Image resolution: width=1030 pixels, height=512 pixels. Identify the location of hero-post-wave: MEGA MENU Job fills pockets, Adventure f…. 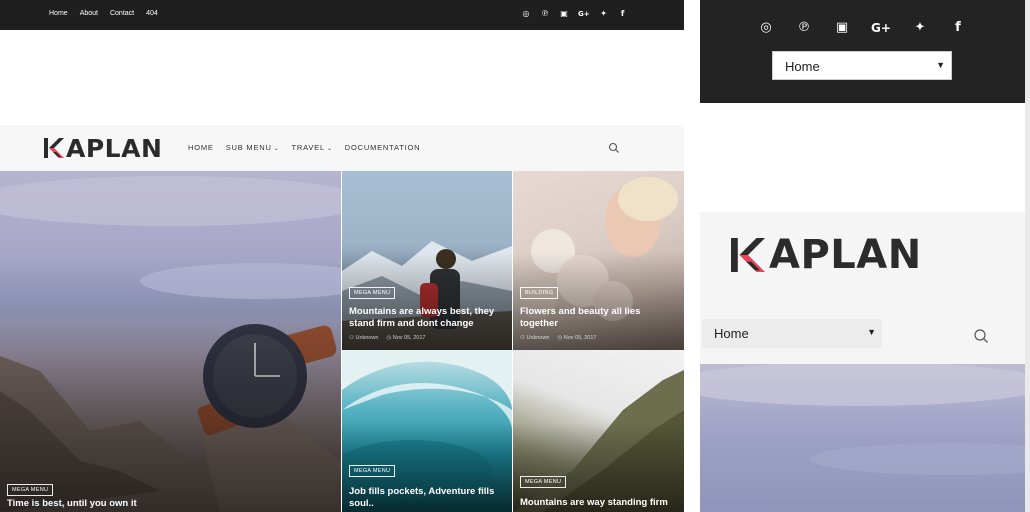
(427, 431).